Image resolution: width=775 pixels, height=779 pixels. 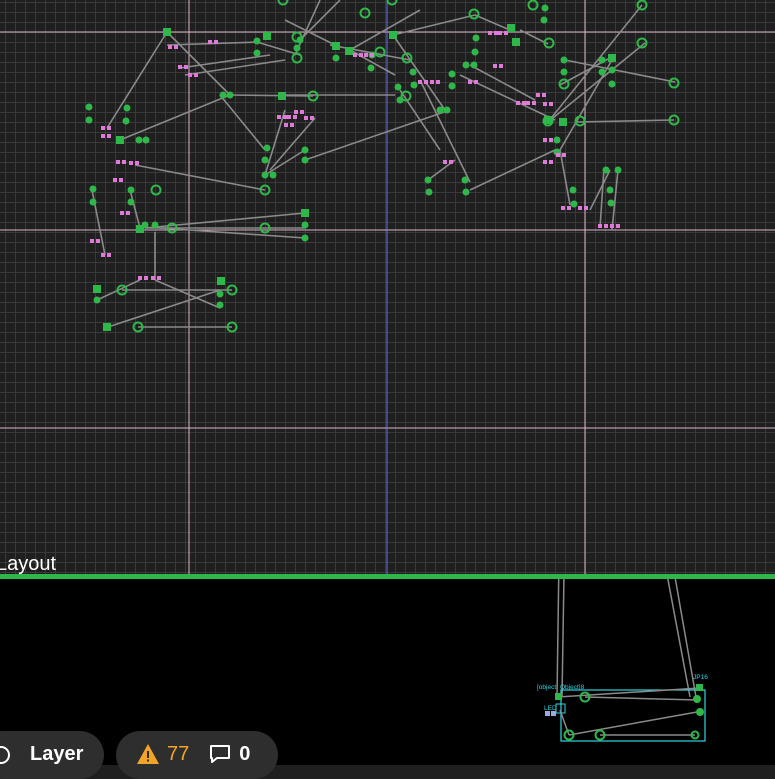 What do you see at coordinates (52, 755) in the screenshot?
I see `layer-toggle-button: Layer` at bounding box center [52, 755].